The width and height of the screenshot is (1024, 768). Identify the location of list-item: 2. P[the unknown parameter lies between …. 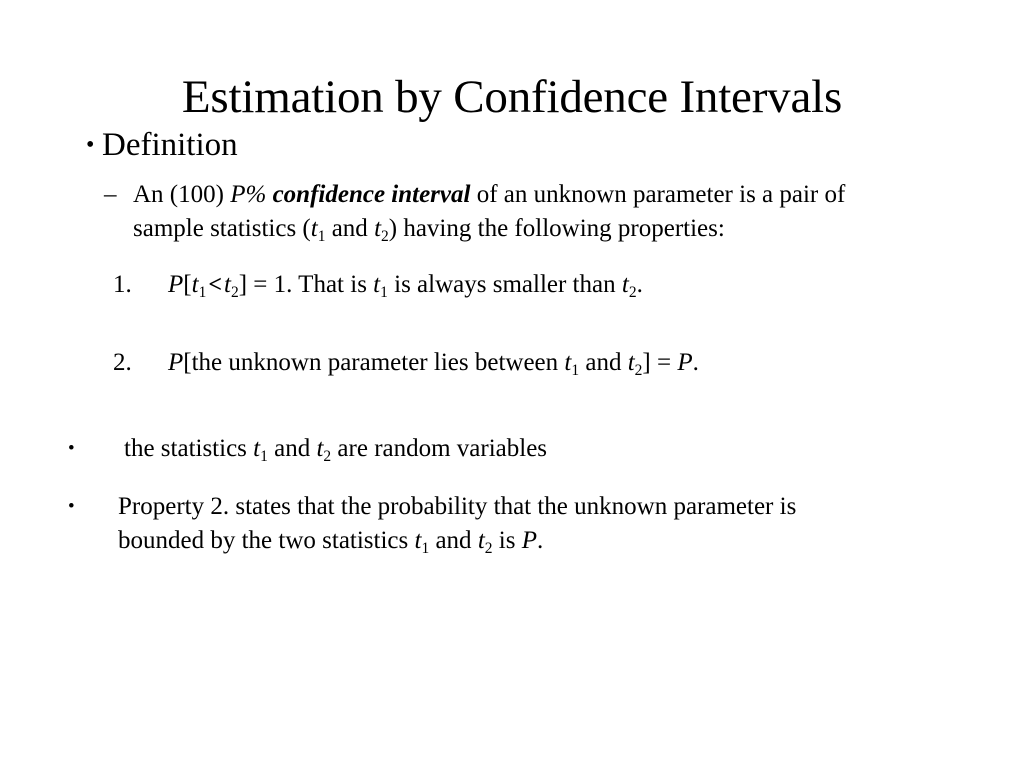
(568, 363).